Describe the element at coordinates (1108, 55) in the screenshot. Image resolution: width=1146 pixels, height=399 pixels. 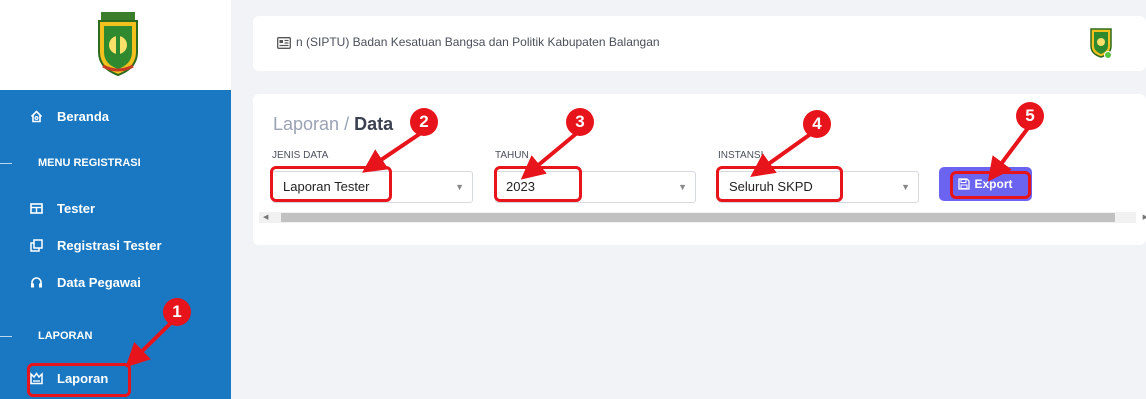
I see `online-status-dot` at that location.